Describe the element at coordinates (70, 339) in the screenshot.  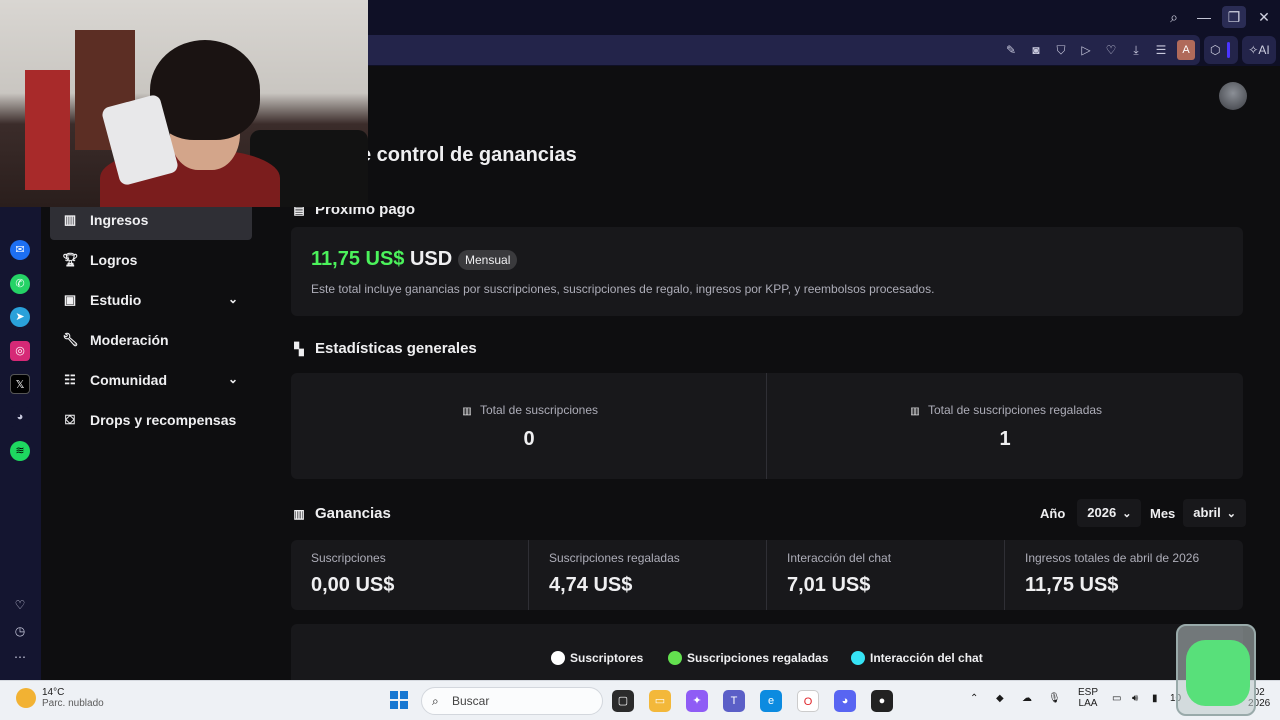
I see `wrench-icon: 🔧︎` at that location.